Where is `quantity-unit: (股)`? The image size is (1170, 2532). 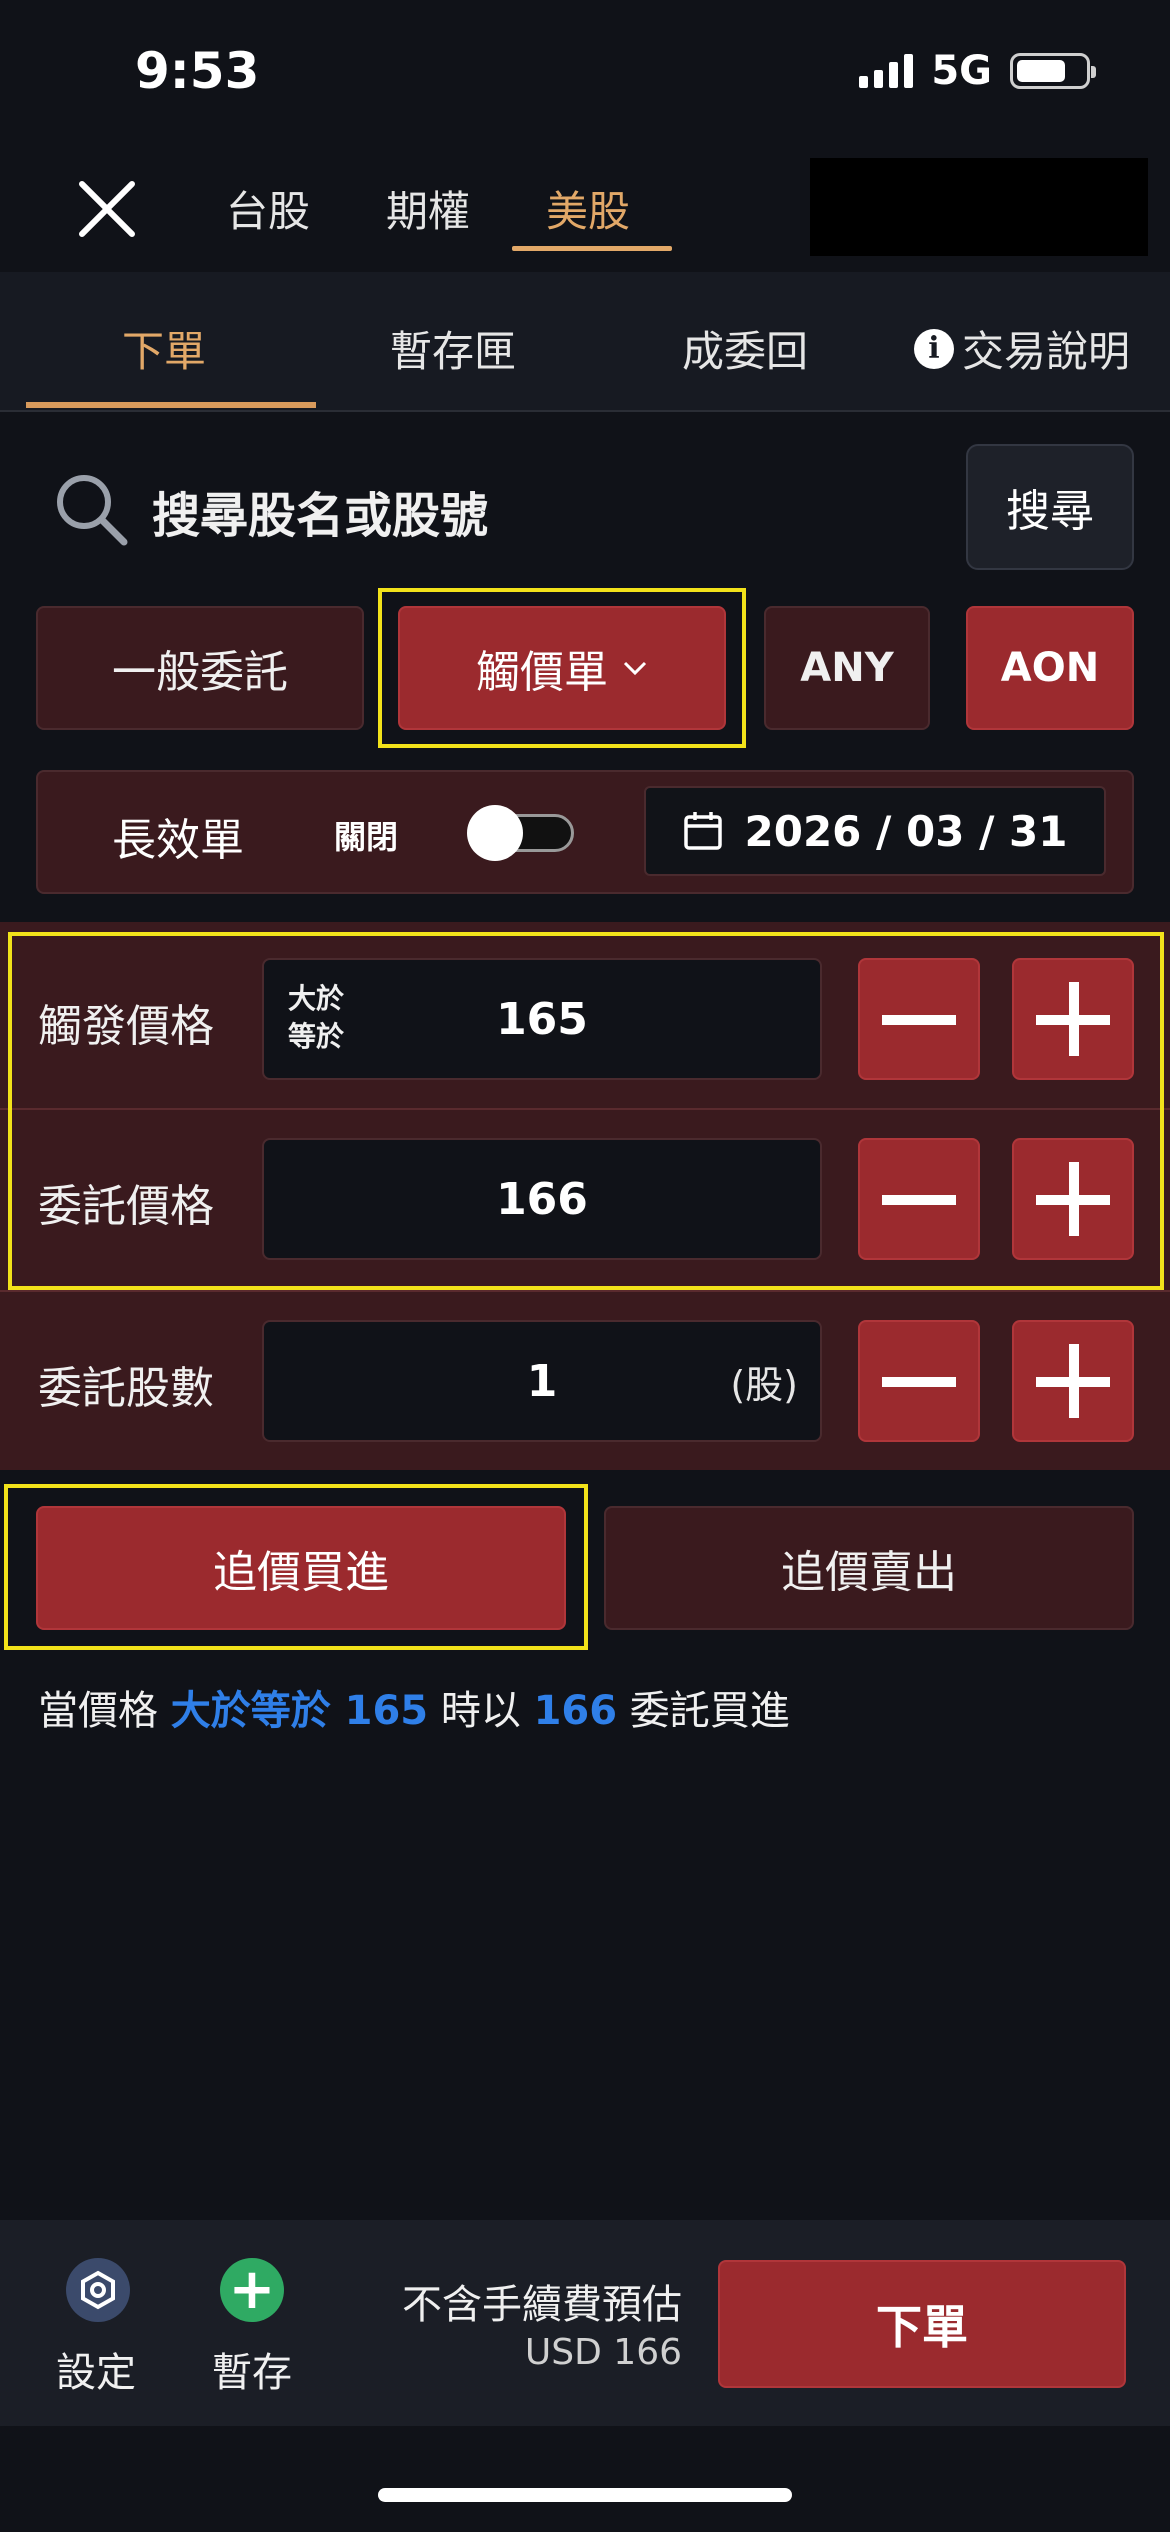
quantity-unit: (股) is located at coordinates (764, 1384).